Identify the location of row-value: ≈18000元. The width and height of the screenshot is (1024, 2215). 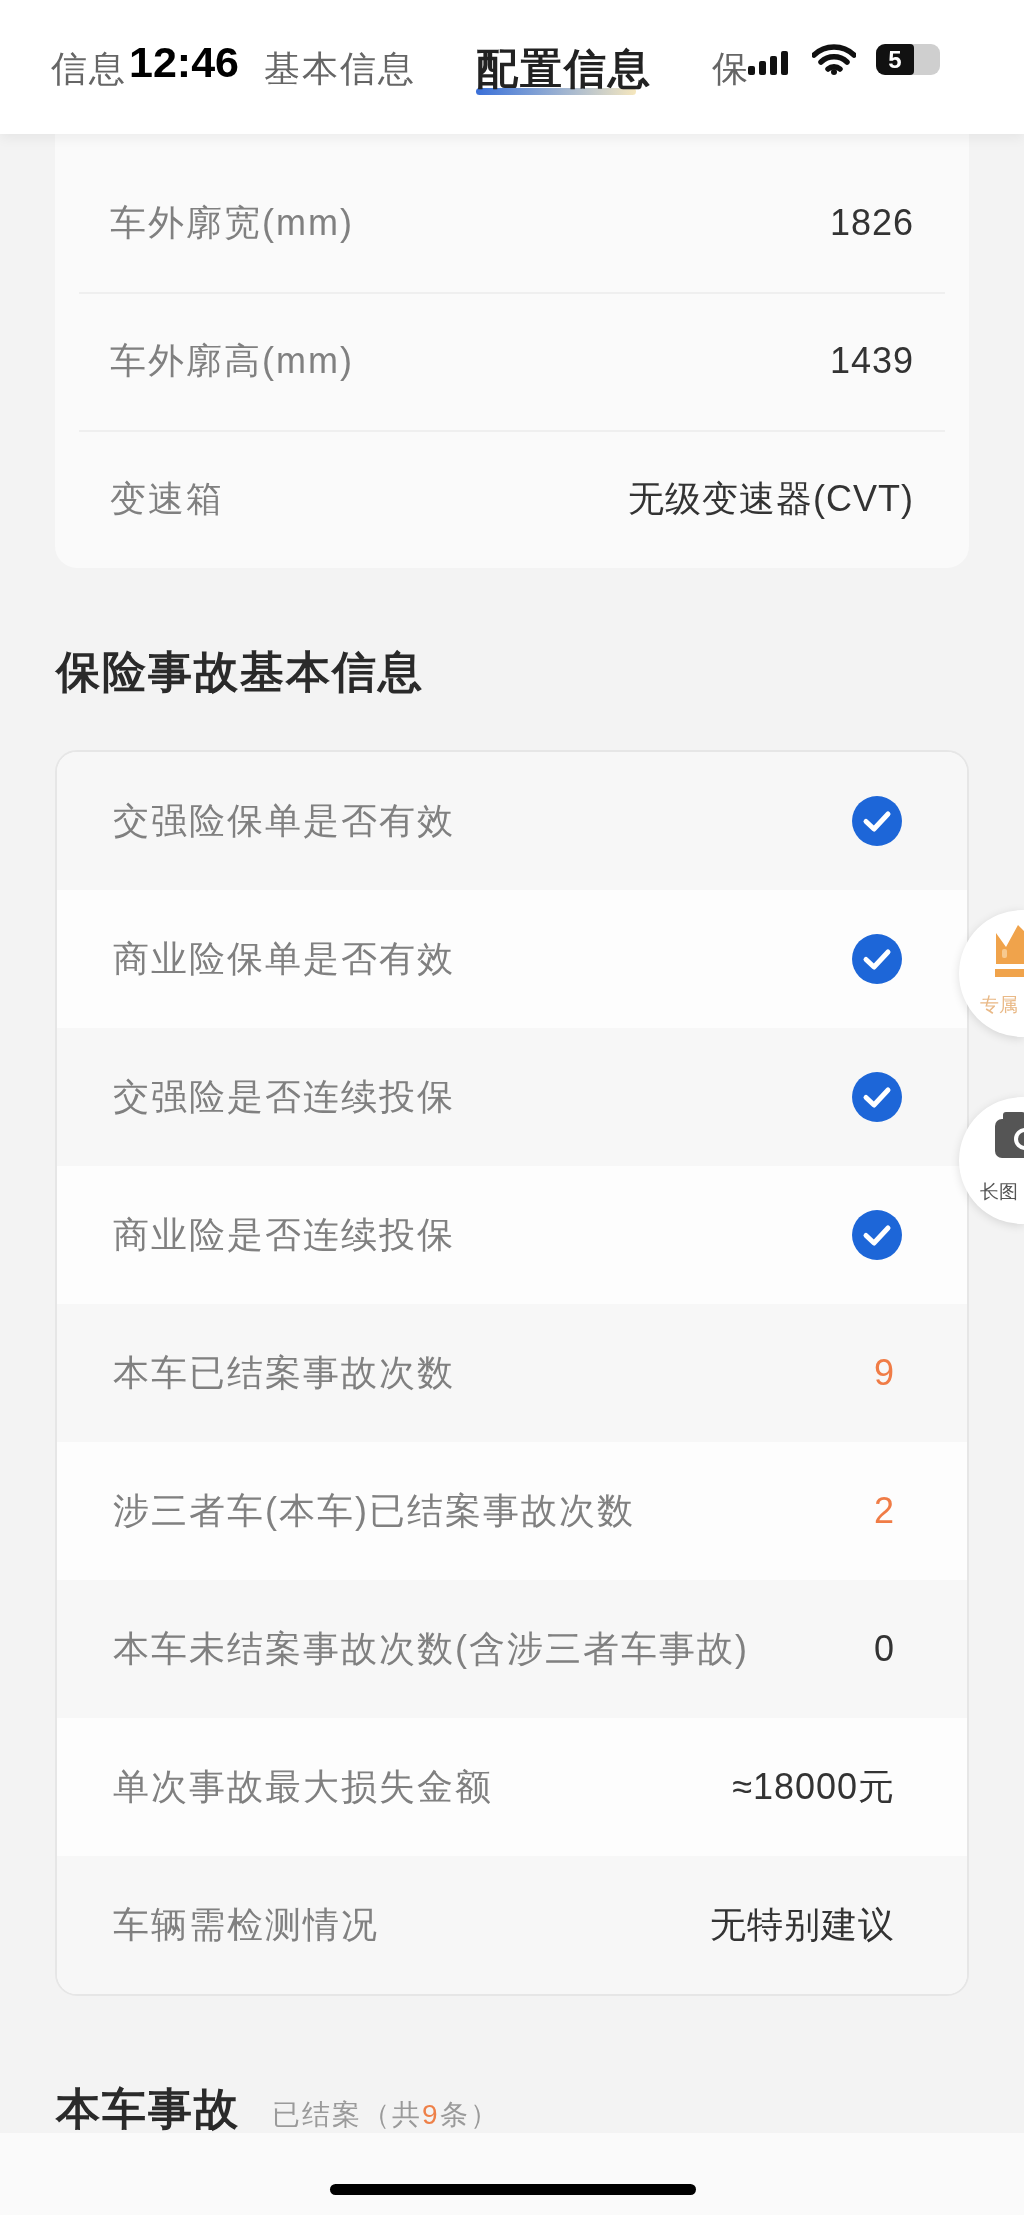
(813, 1787).